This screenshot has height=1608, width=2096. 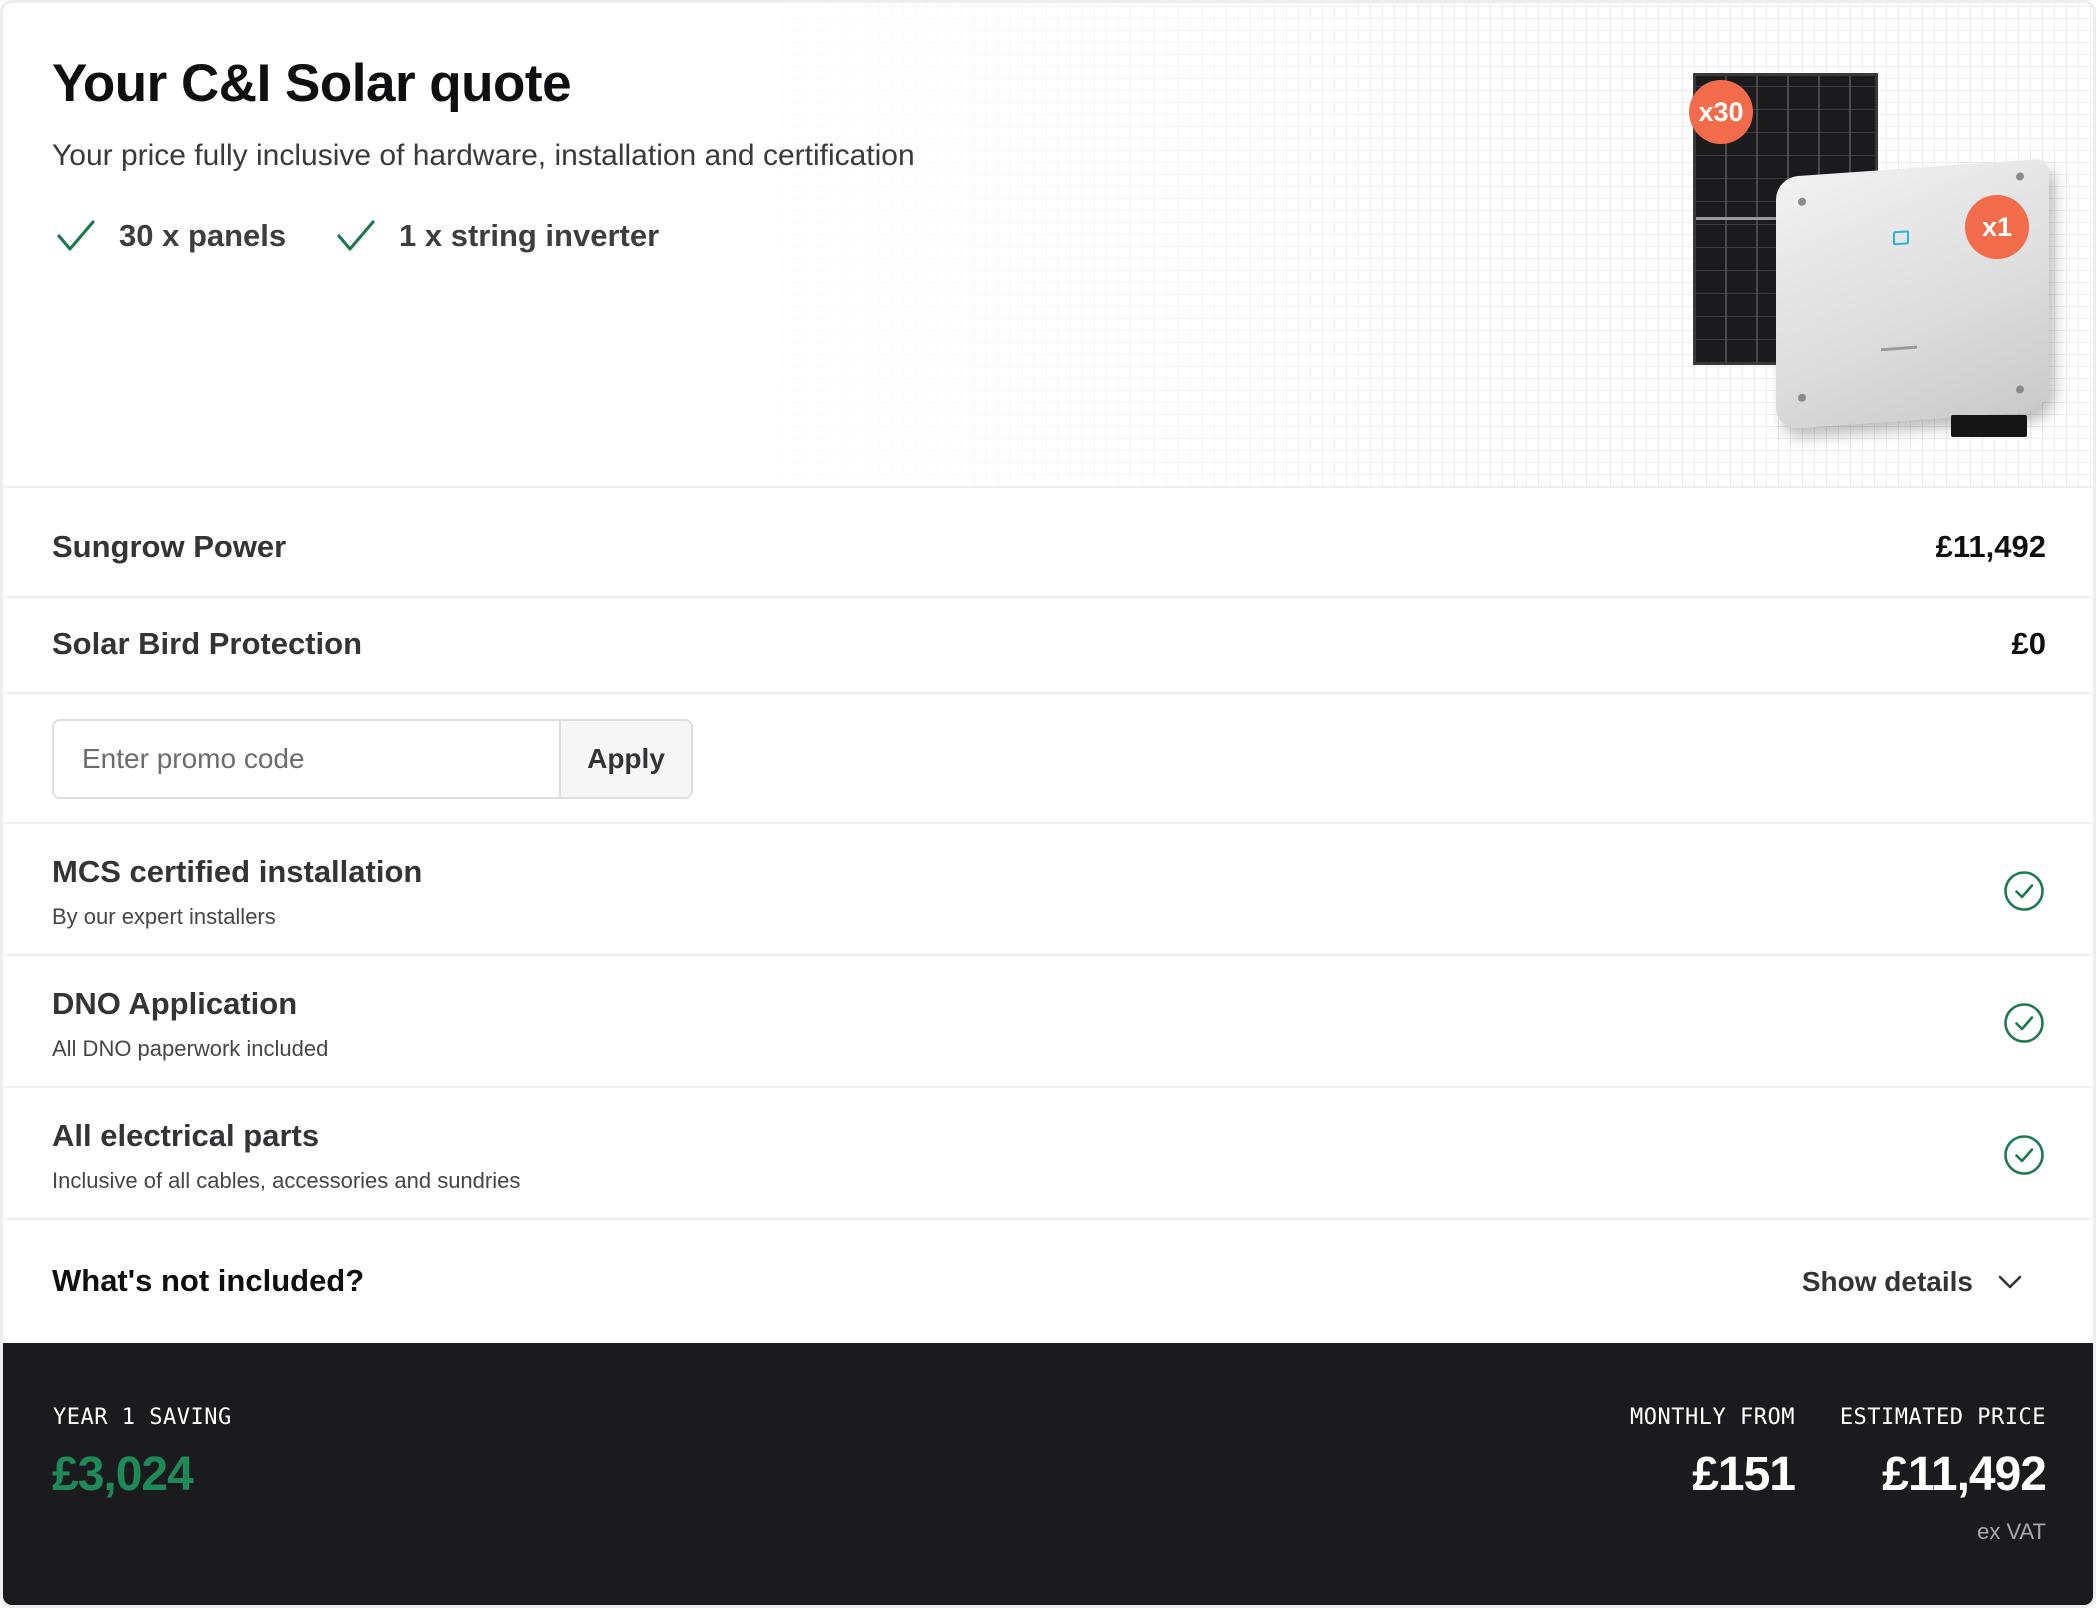 What do you see at coordinates (237, 871) in the screenshot?
I see `included-title: MCS certified installation` at bounding box center [237, 871].